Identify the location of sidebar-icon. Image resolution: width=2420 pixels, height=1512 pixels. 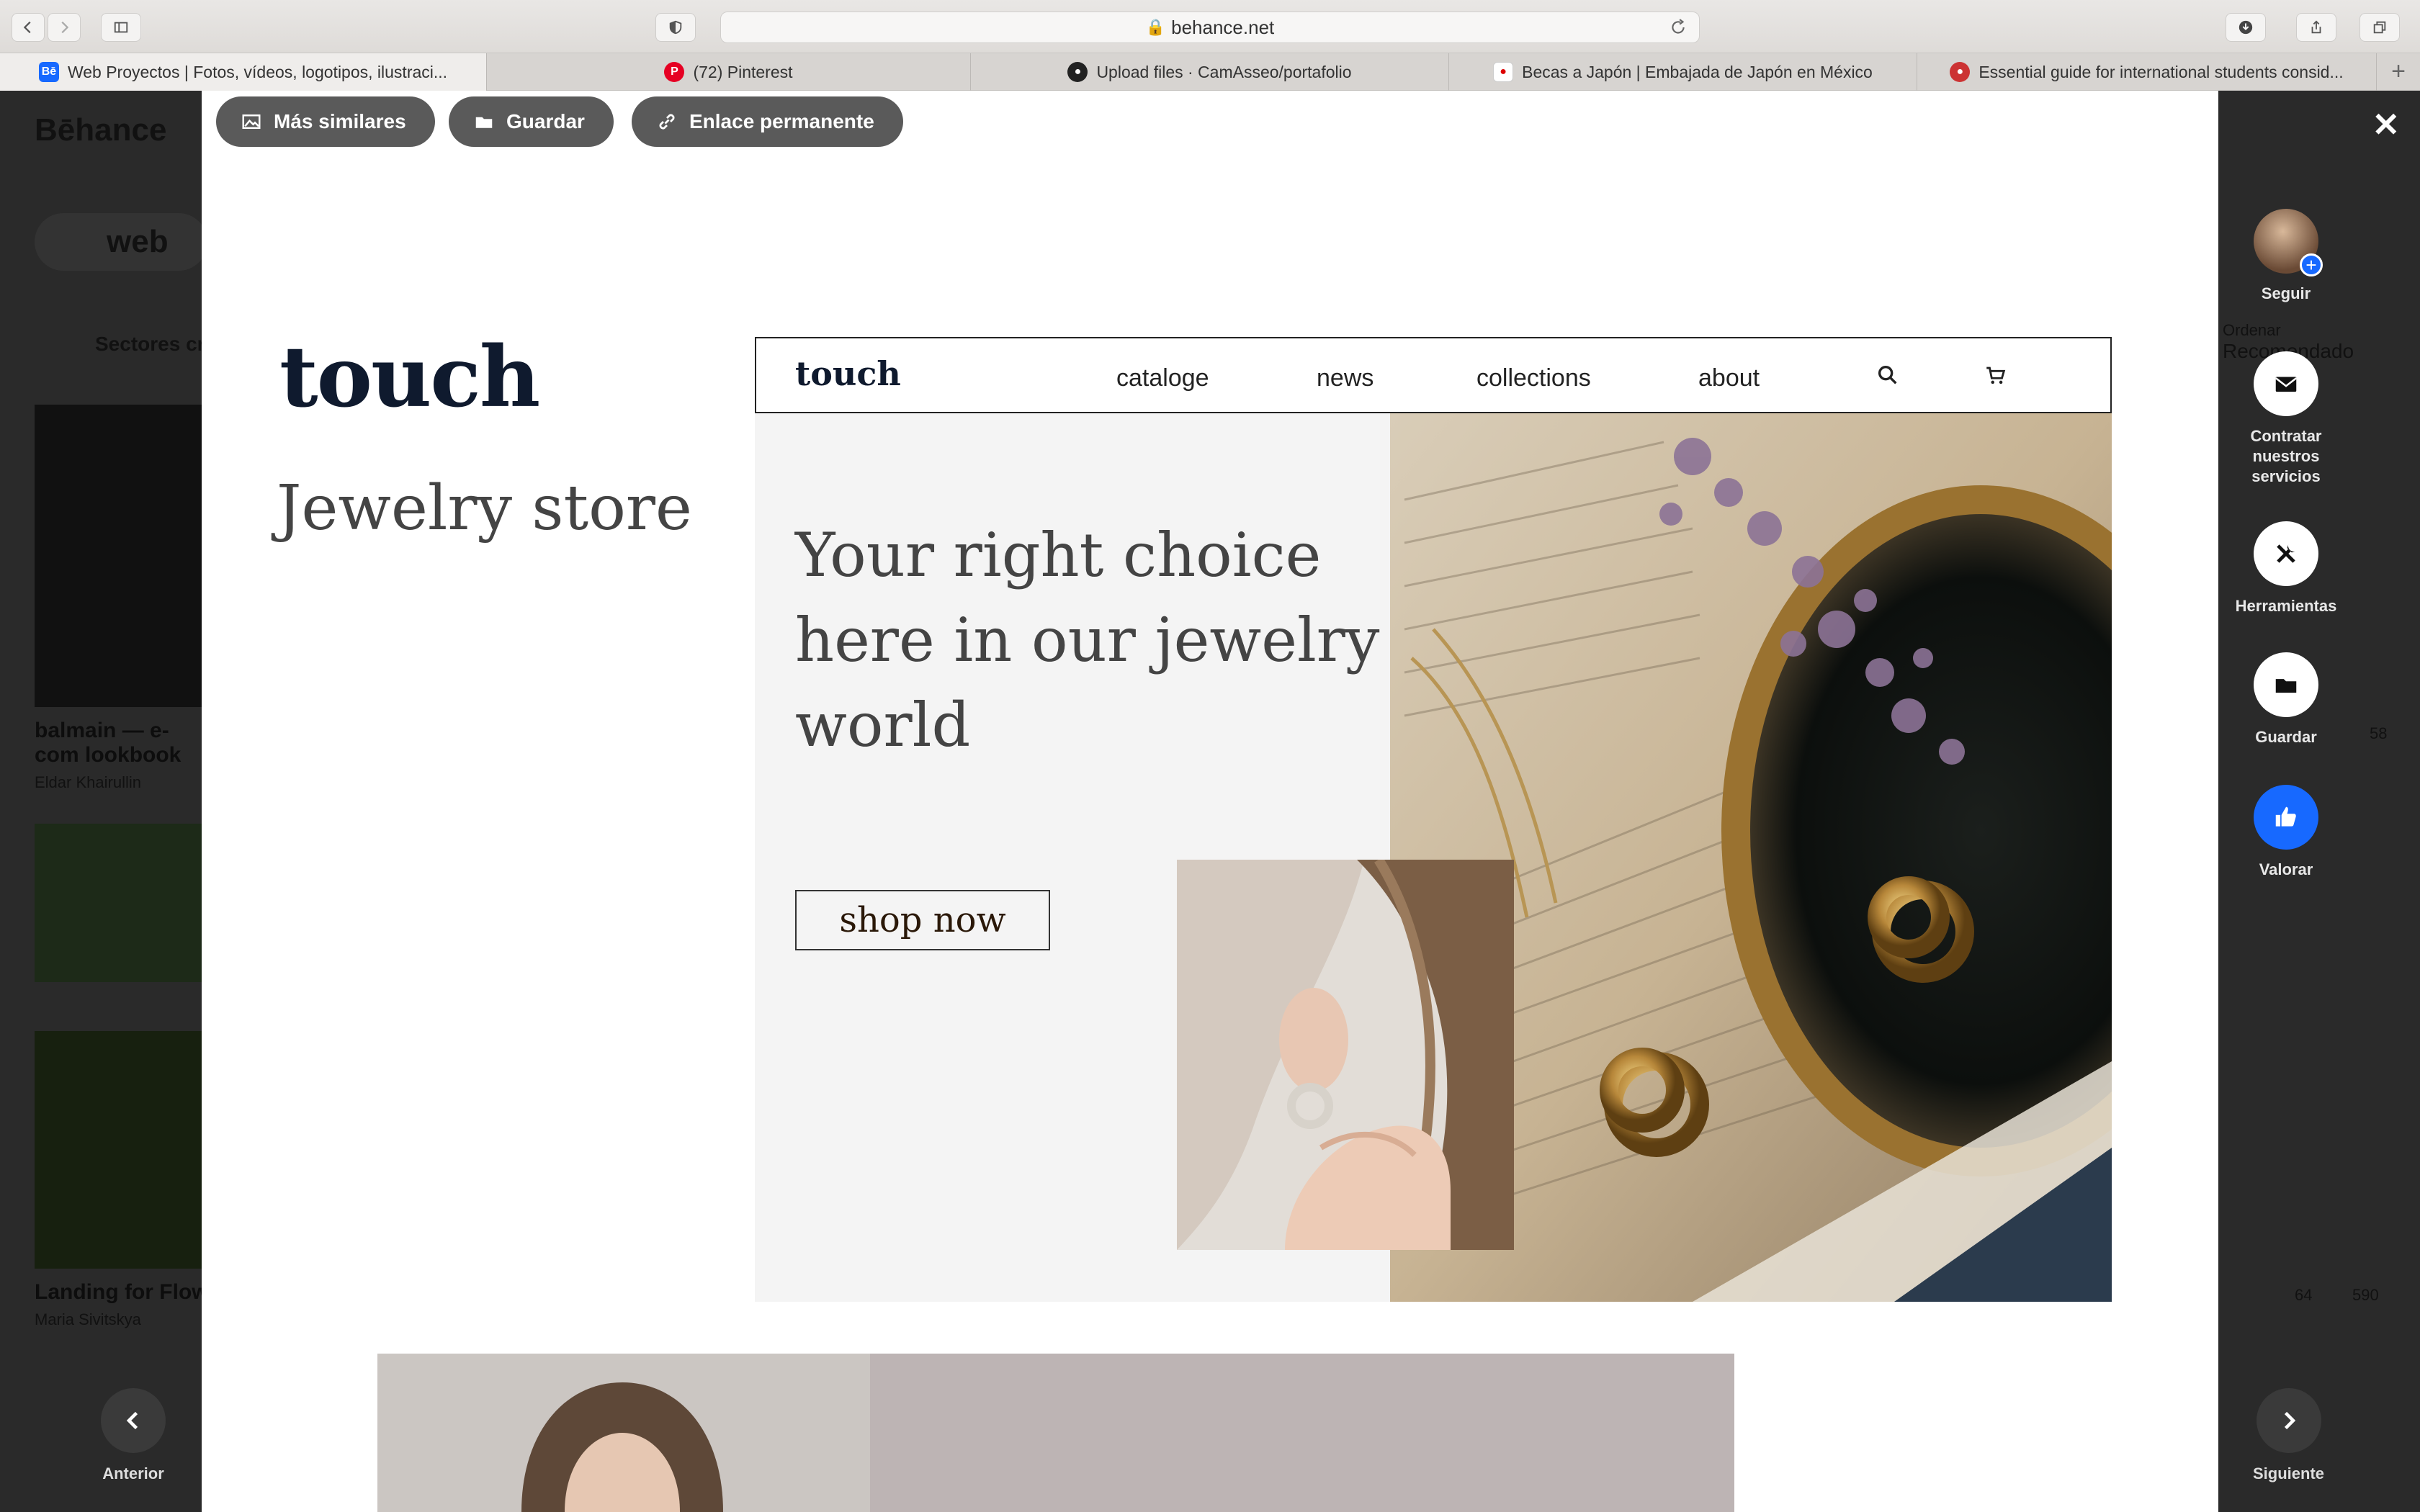
(121, 27).